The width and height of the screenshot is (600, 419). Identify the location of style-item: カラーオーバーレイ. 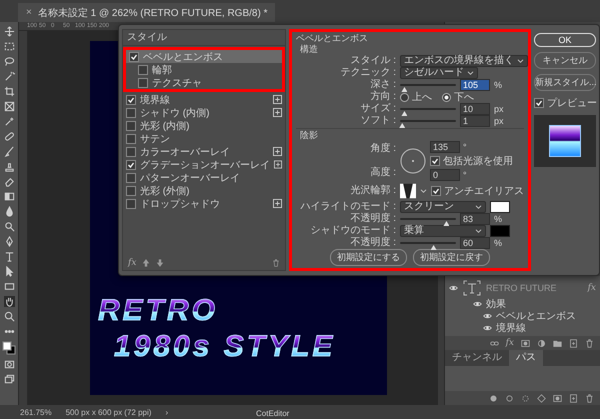
(204, 151).